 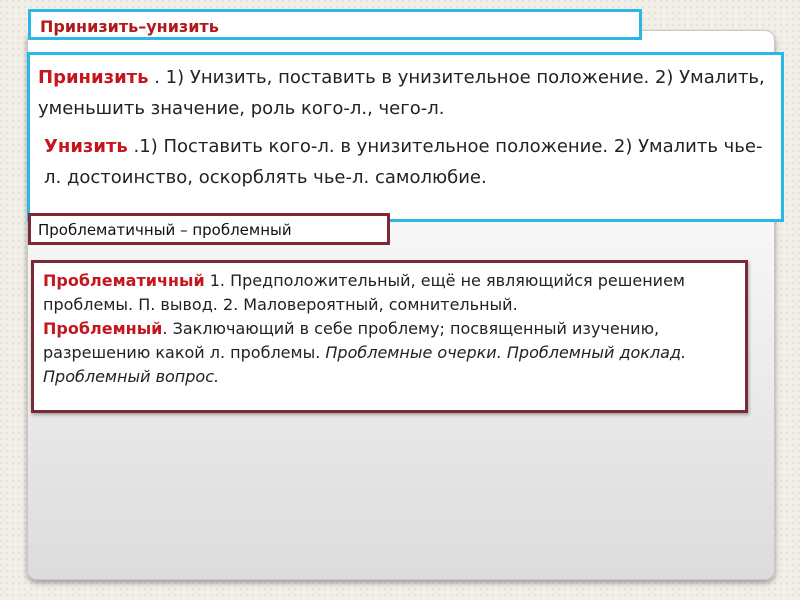 What do you see at coordinates (93, 77) in the screenshot?
I see `term-prinizit: Принизить` at bounding box center [93, 77].